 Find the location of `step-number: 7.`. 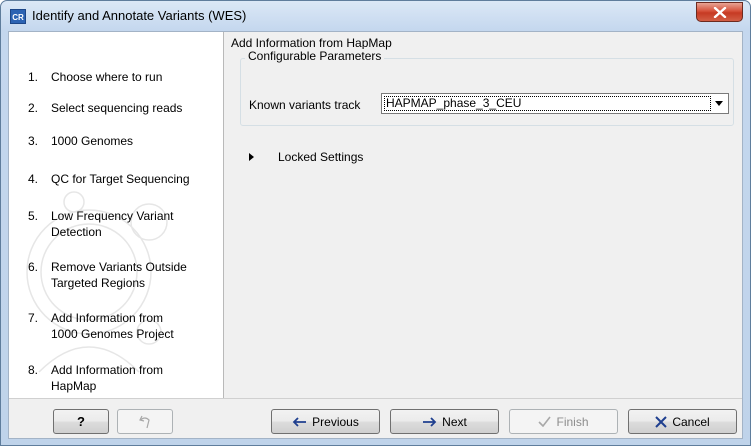

step-number: 7. is located at coordinates (33, 318).